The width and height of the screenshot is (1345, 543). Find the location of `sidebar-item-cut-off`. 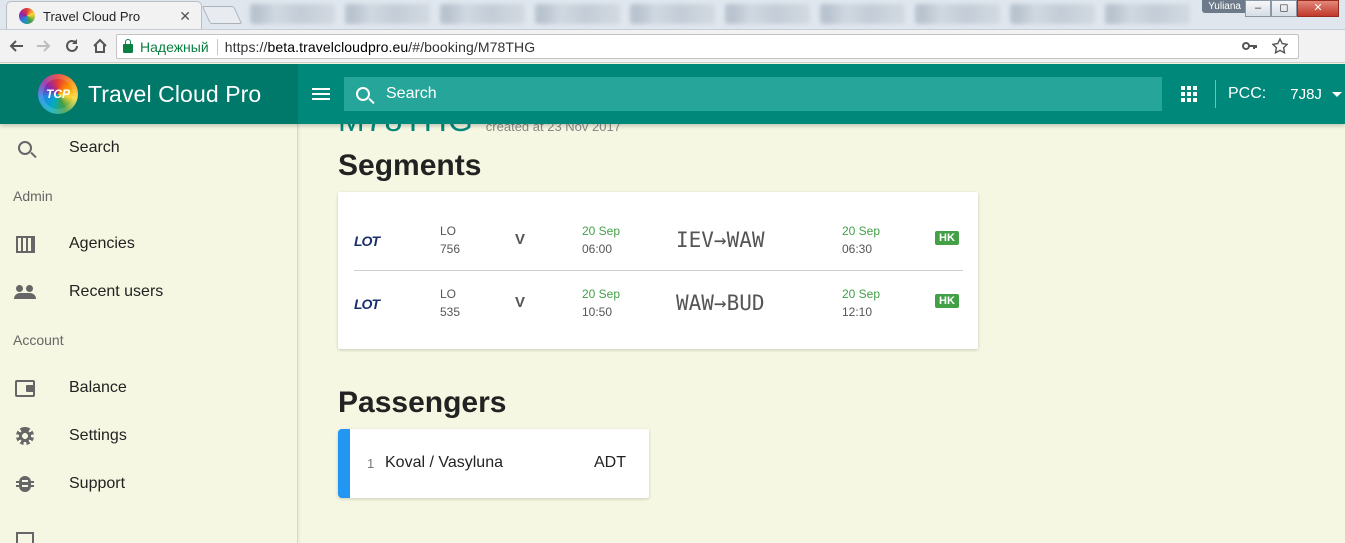

sidebar-item-cut-off is located at coordinates (148, 525).